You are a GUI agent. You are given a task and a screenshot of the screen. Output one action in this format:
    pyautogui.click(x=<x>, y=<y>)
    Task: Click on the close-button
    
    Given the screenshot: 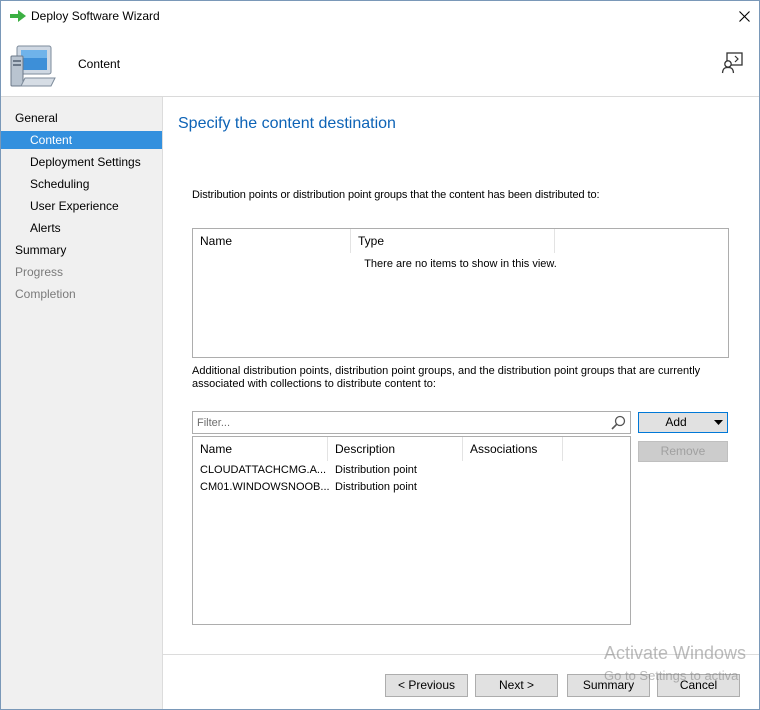 What is the action you would take?
    pyautogui.click(x=744, y=16)
    